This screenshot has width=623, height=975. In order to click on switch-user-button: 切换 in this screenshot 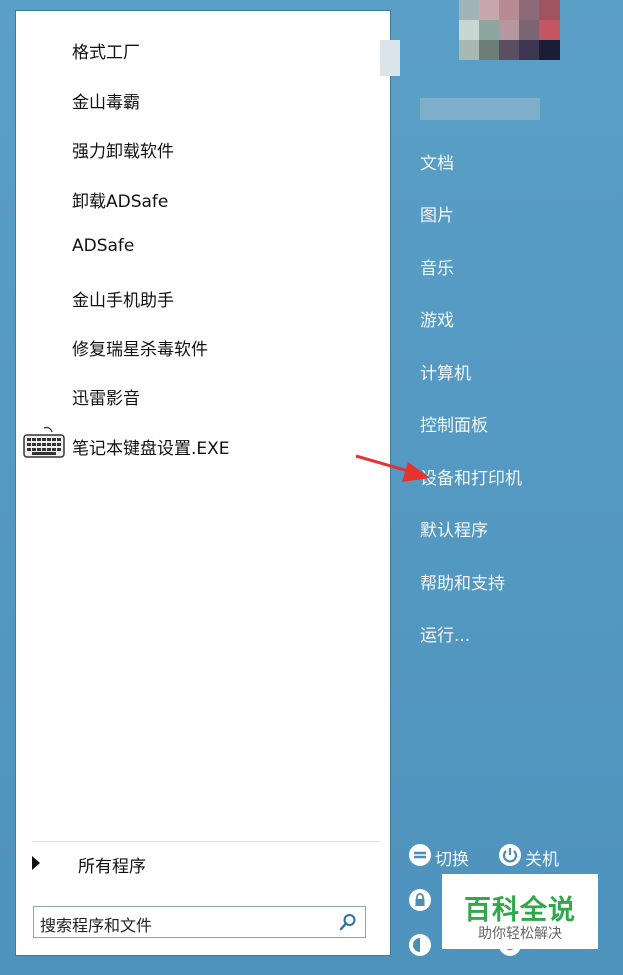, I will do `click(448, 856)`.